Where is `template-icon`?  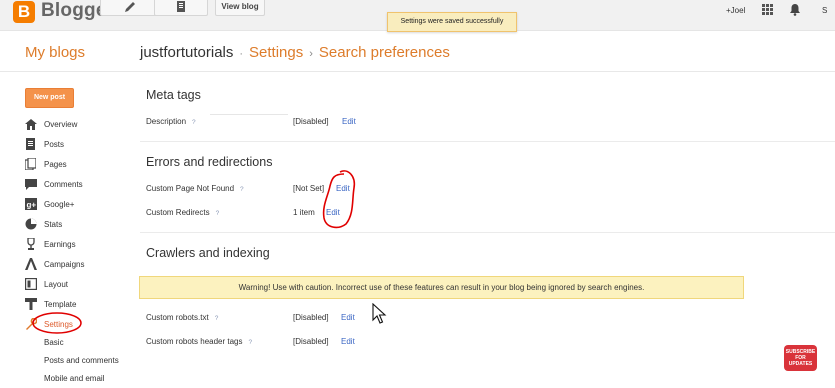
template-icon is located at coordinates (30, 304).